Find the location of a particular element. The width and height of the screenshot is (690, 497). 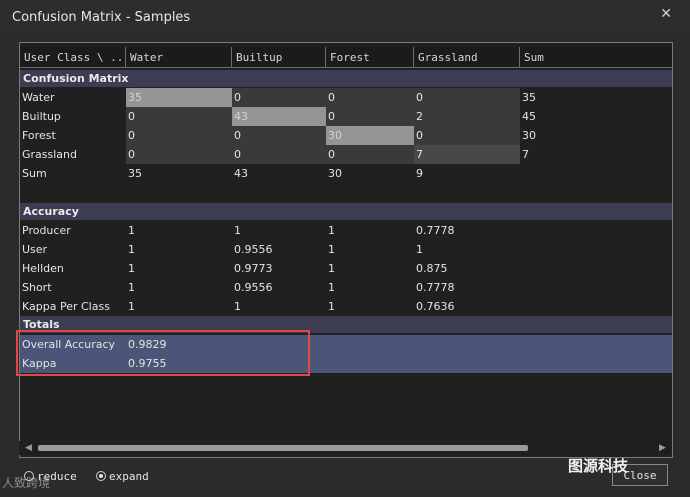

table-row: Producer 1 1 1 0.7778 is located at coordinates (346, 230).